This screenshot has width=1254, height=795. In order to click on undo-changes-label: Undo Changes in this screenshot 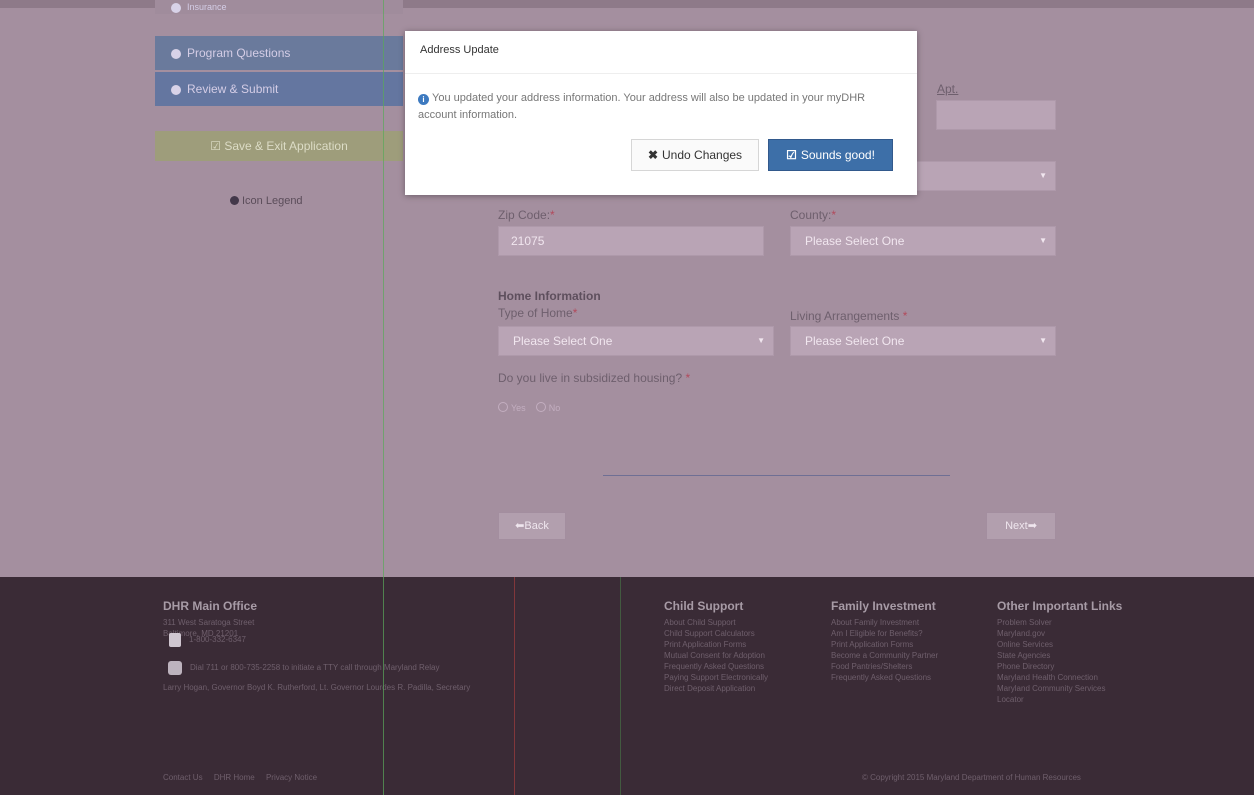, I will do `click(702, 155)`.